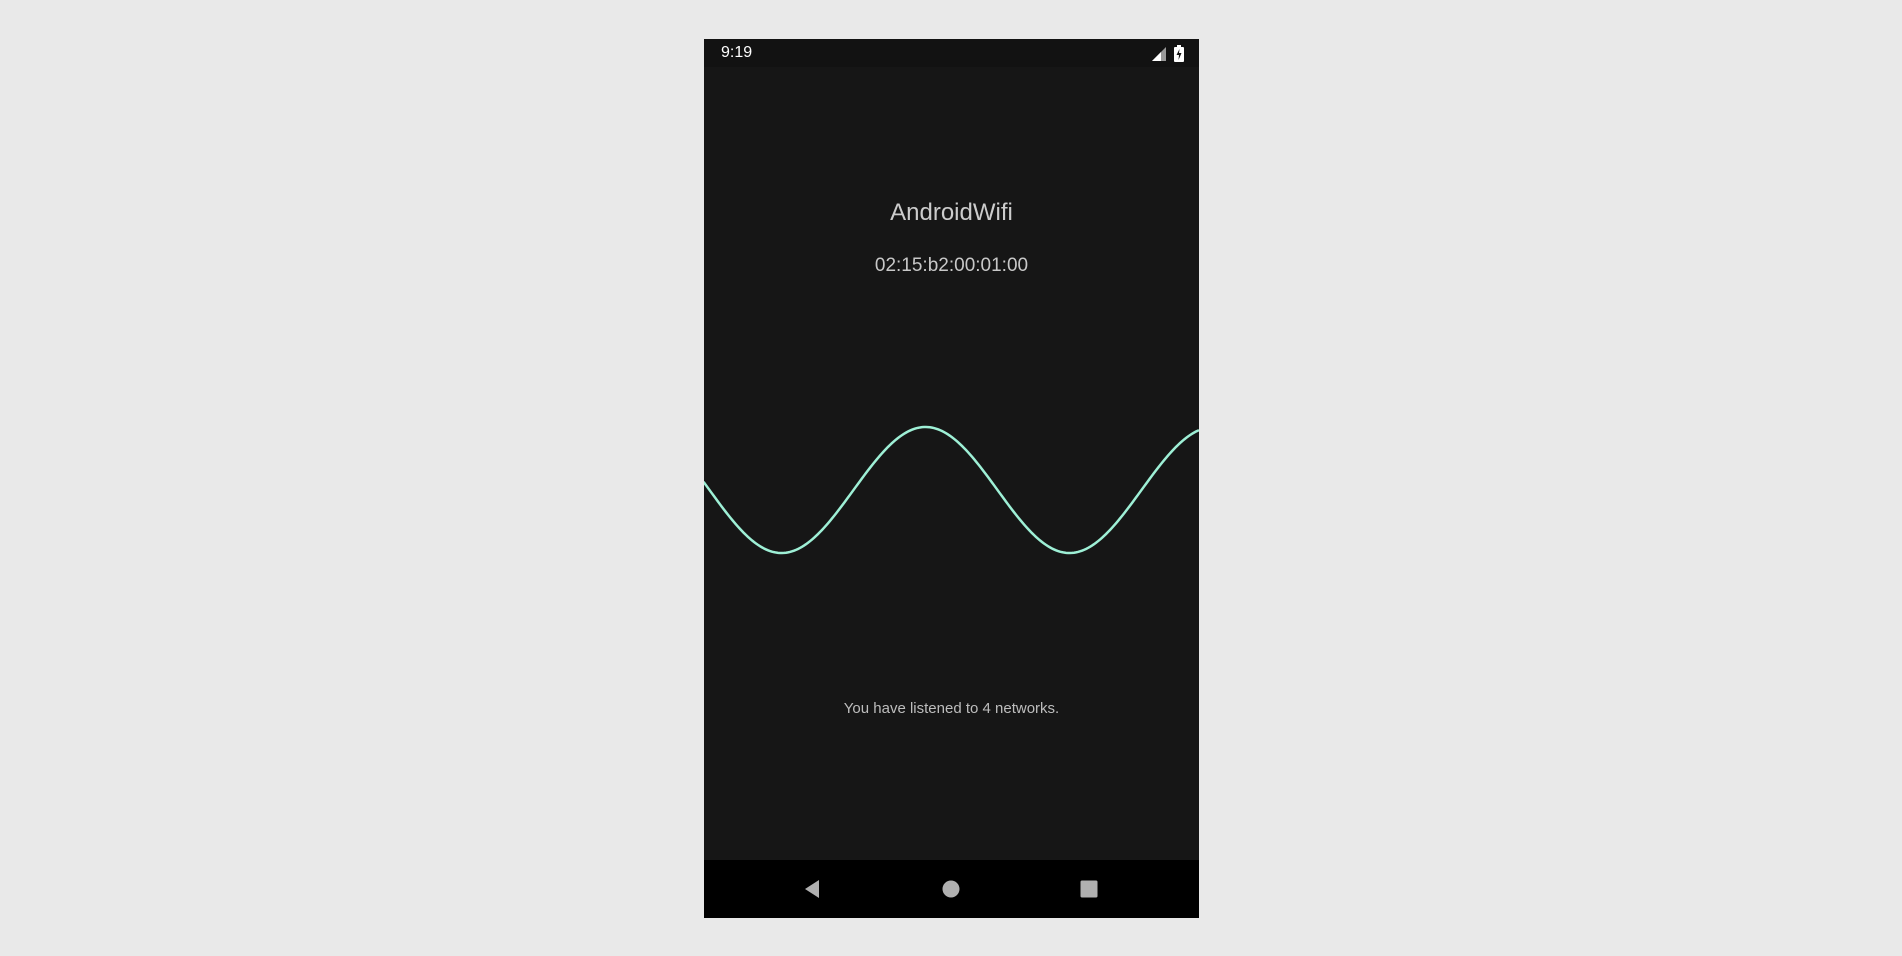 This screenshot has height=956, width=1902. I want to click on signal-icon, so click(1159, 56).